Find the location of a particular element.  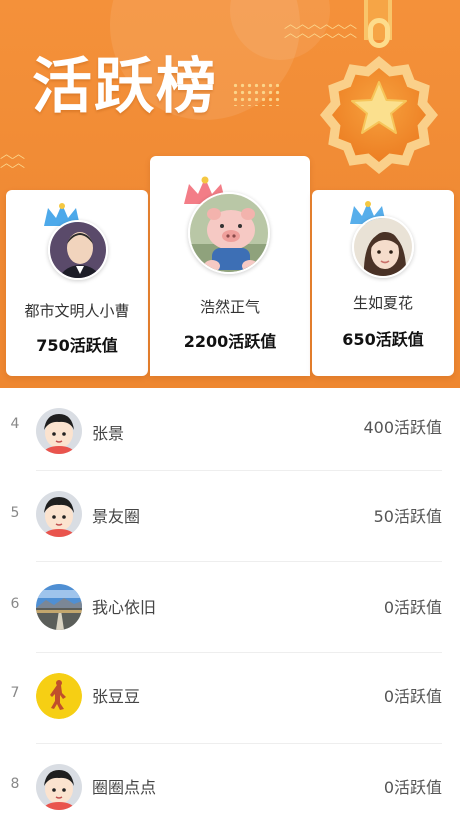

avatar-pig-toy is located at coordinates (229, 233).